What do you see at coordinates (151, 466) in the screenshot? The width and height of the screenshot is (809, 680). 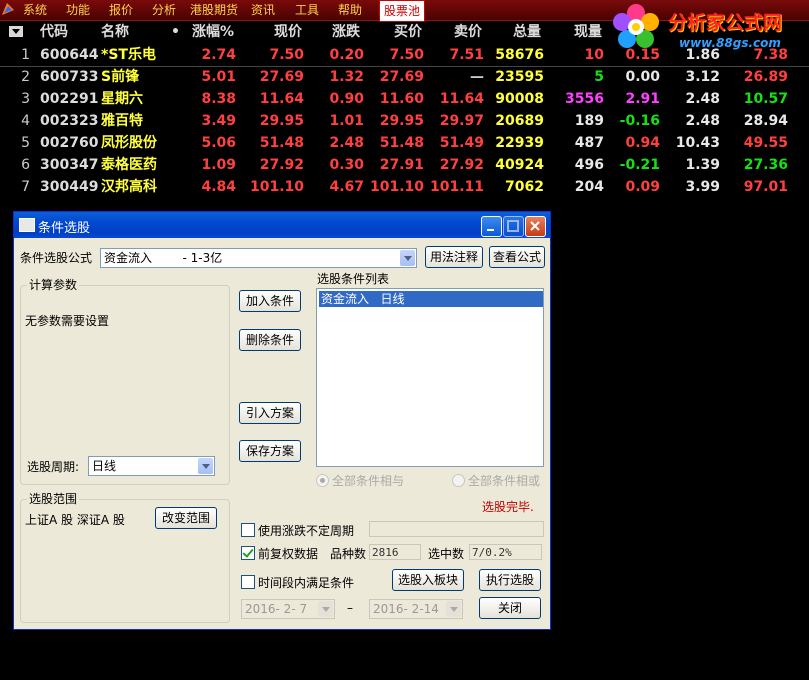 I see `period-select: 日线` at bounding box center [151, 466].